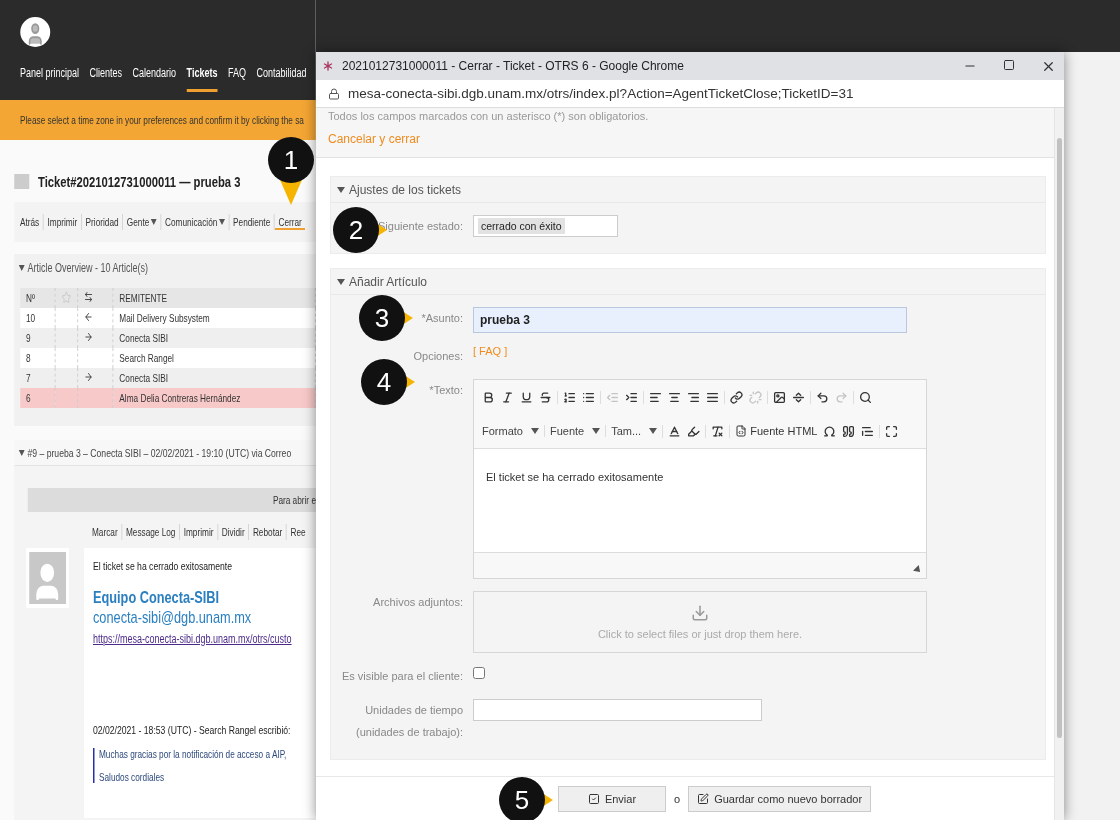 This screenshot has height=820, width=1120. What do you see at coordinates (194, 222) in the screenshot?
I see `action-link: Comunicación` at bounding box center [194, 222].